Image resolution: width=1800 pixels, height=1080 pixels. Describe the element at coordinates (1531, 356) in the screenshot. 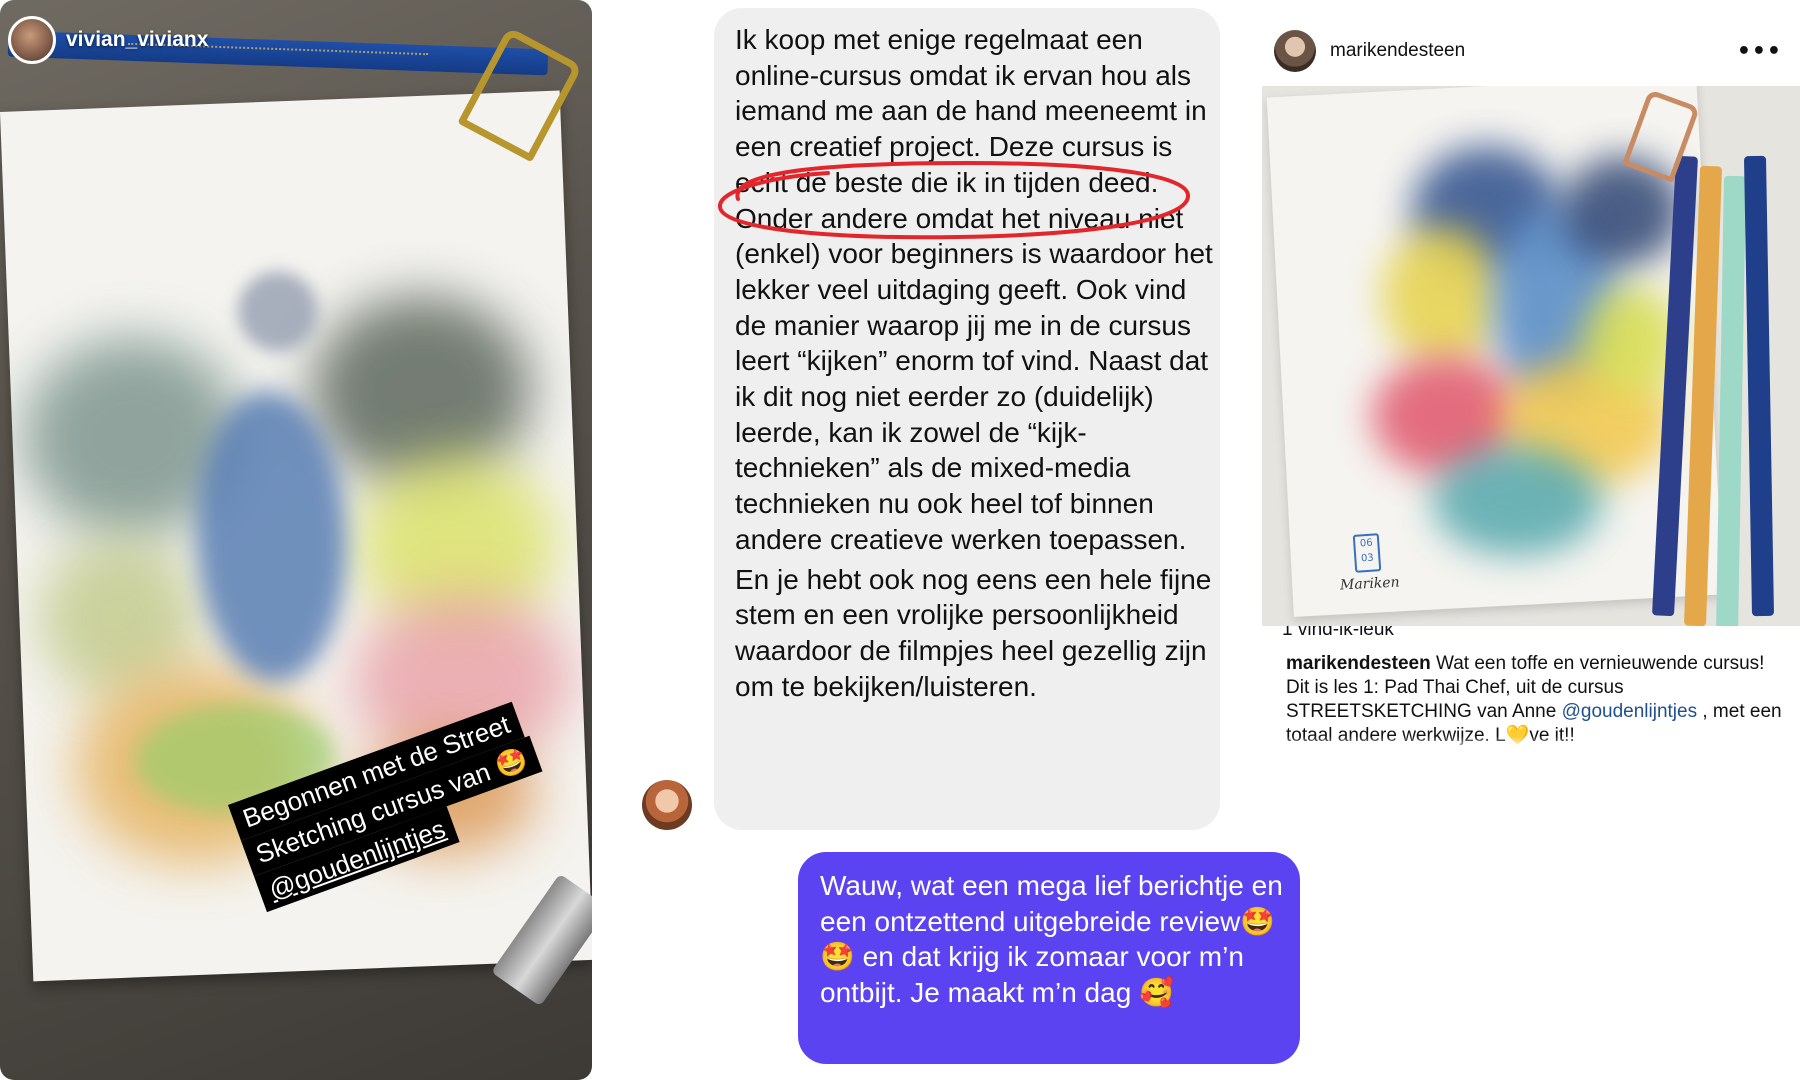

I see `post-image-watercolor-sketch: 06 03 Mariken` at that location.